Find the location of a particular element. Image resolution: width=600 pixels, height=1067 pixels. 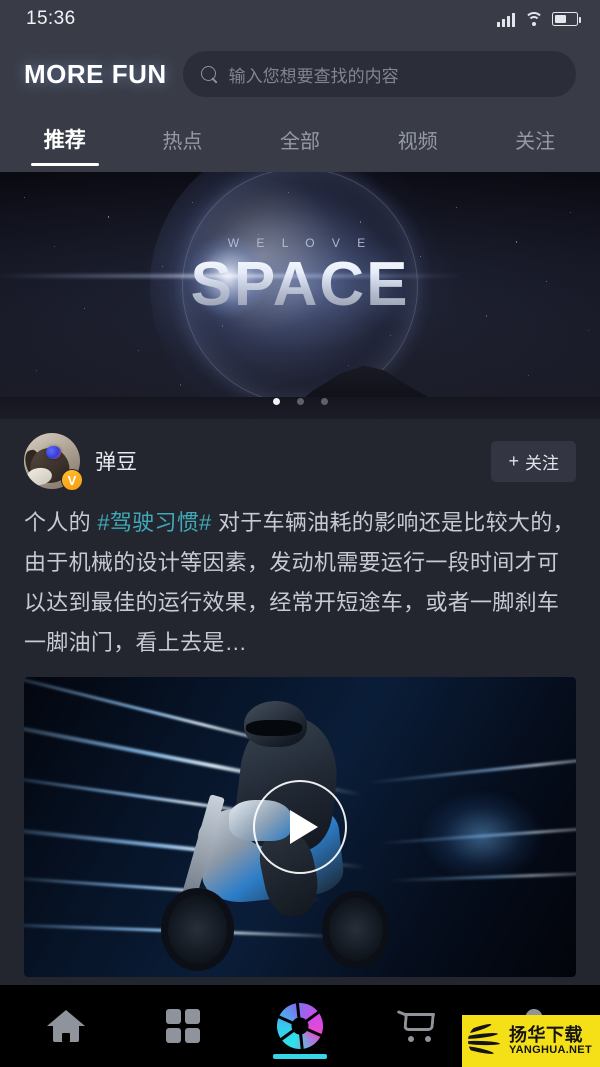

battery-icon is located at coordinates (567, 19).